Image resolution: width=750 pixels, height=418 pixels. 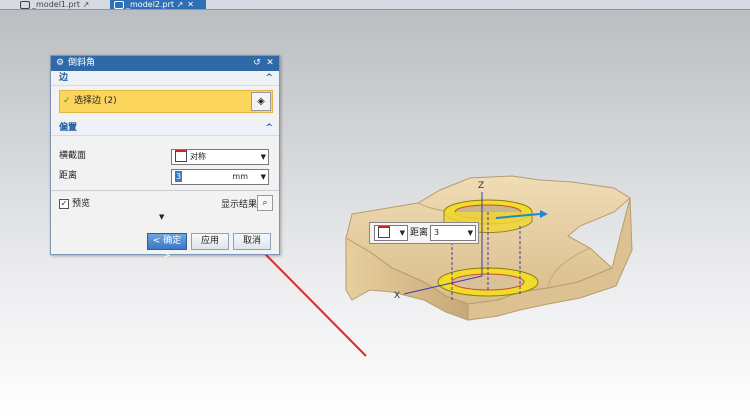 I want to click on float-distance-input: 3 ▼, so click(x=453, y=233).